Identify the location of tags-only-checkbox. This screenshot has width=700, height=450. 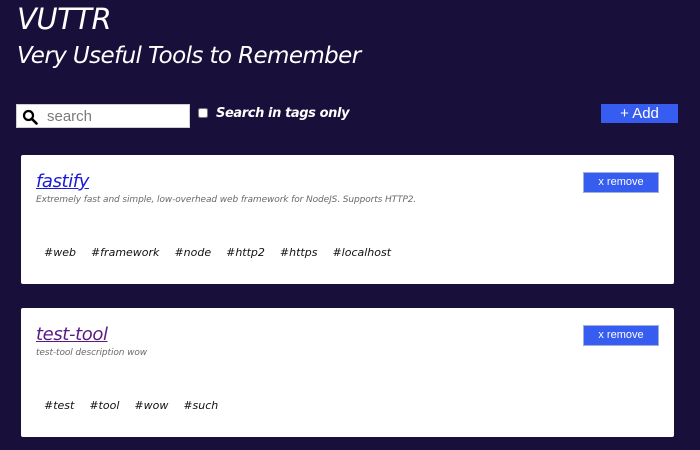
(203, 113).